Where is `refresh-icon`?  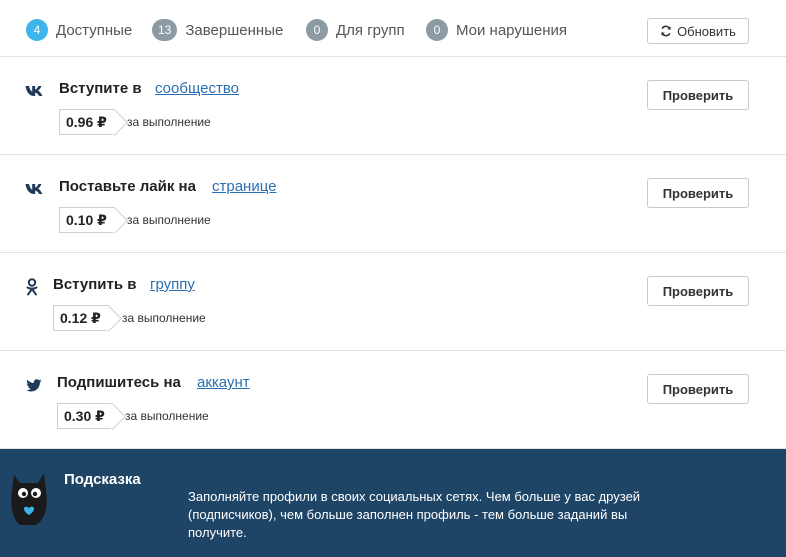
refresh-icon is located at coordinates (666, 31).